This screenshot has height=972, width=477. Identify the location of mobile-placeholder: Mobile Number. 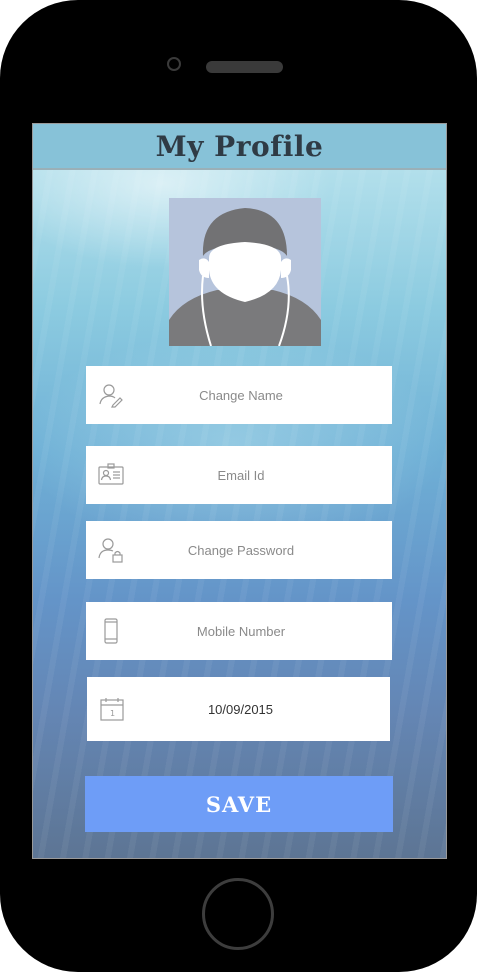
(241, 631).